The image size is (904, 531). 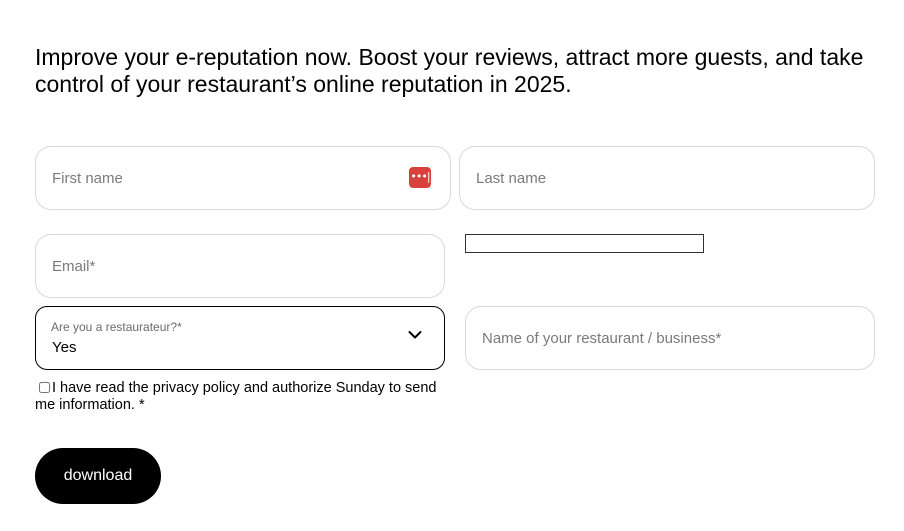 I want to click on download-button: download, so click(x=98, y=476).